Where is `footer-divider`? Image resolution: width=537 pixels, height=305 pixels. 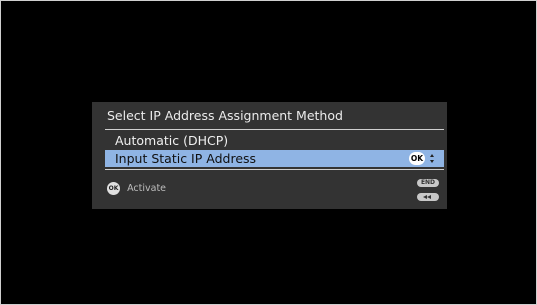
footer-divider is located at coordinates (274, 169).